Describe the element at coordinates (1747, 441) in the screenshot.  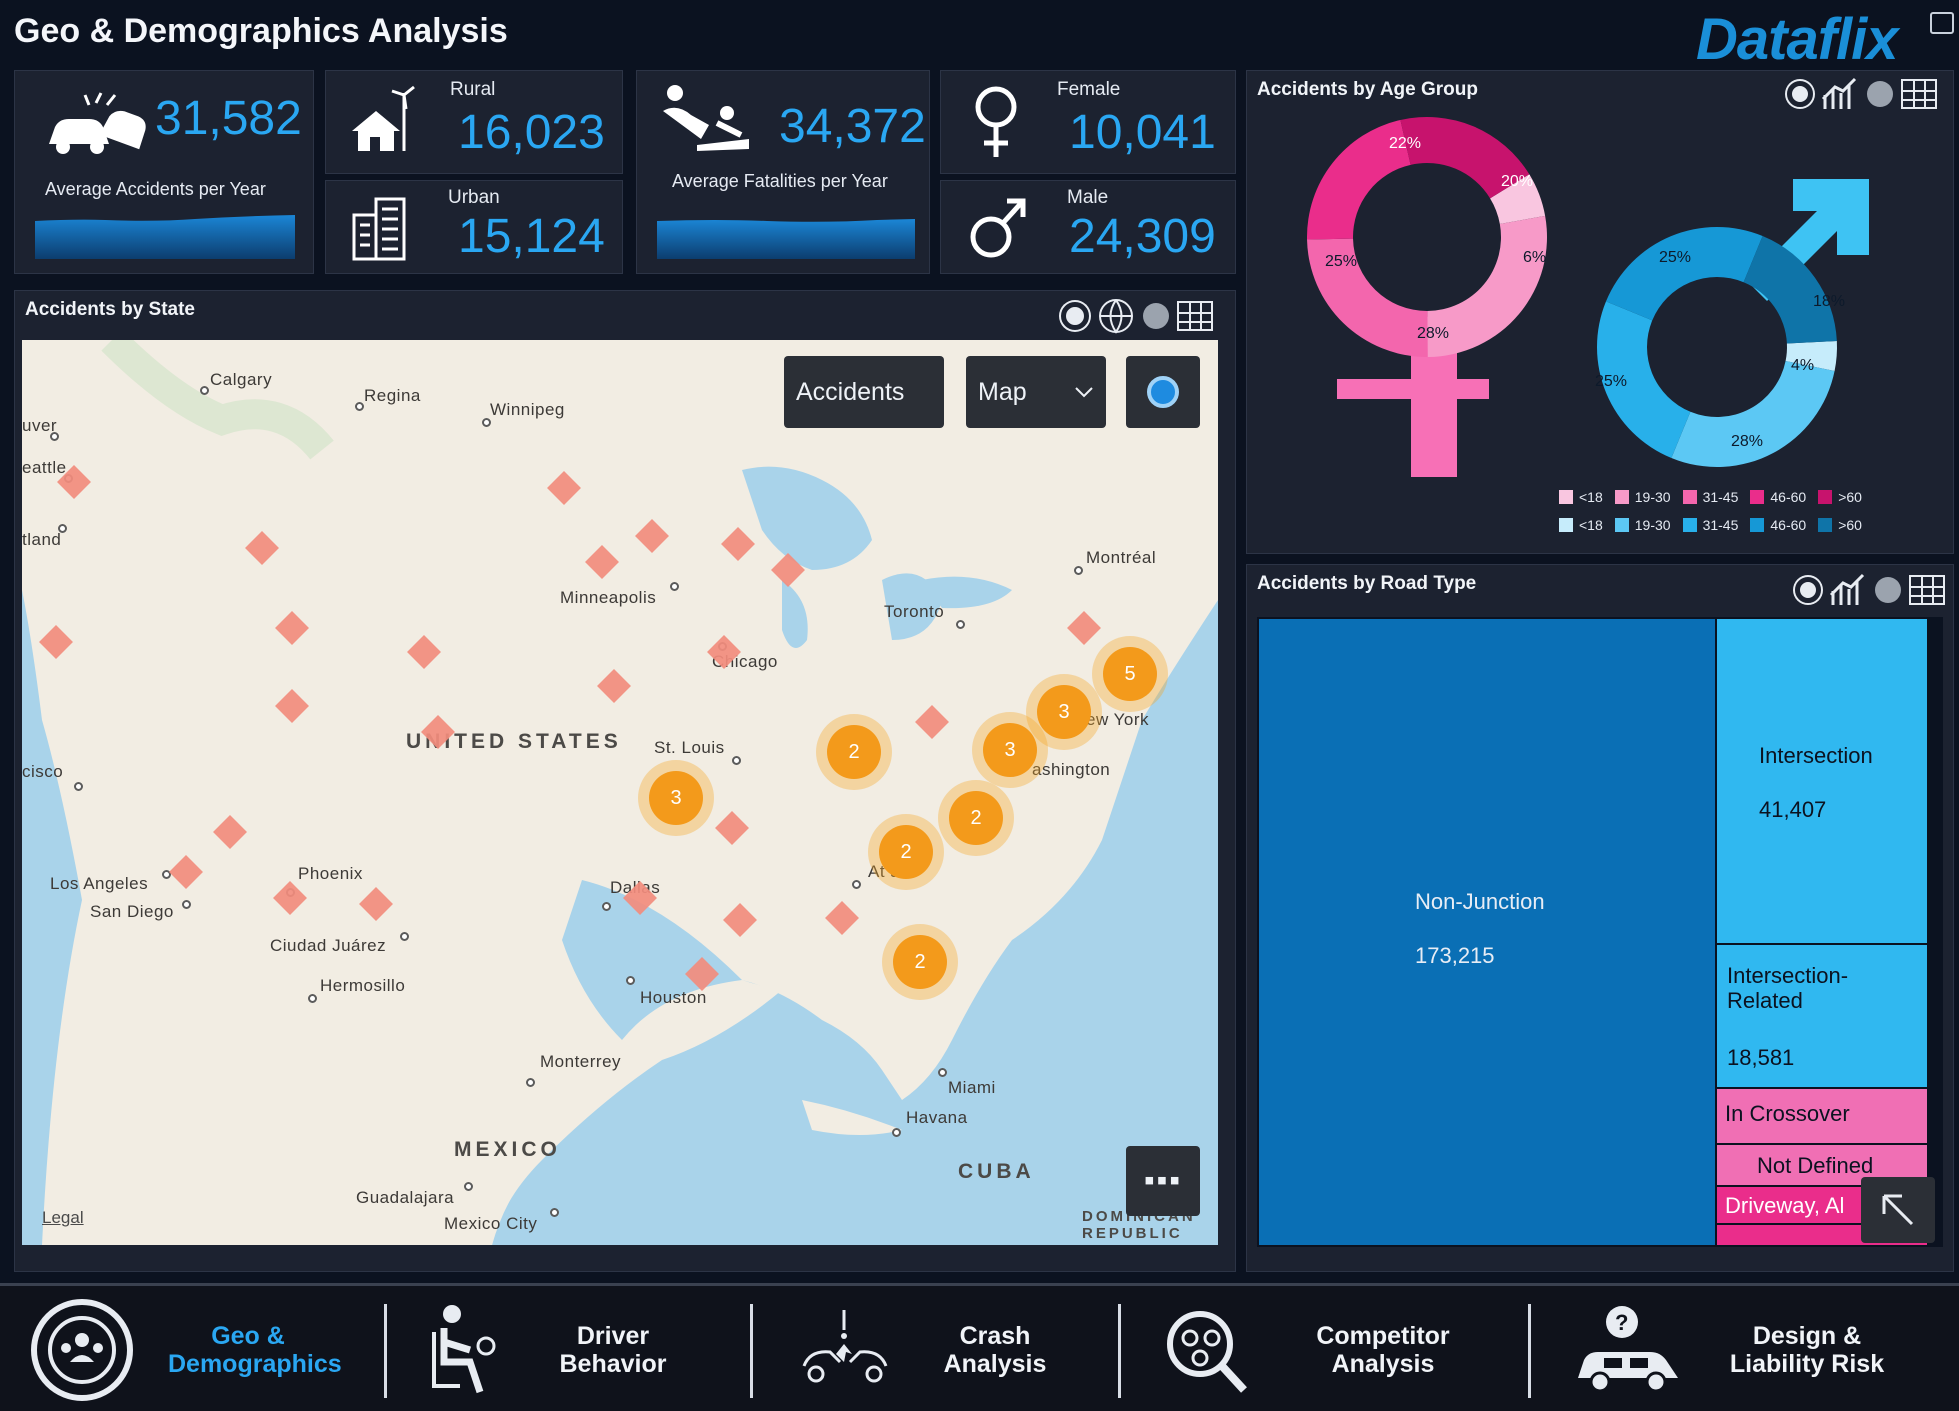
I see `male-pct: 28%` at that location.